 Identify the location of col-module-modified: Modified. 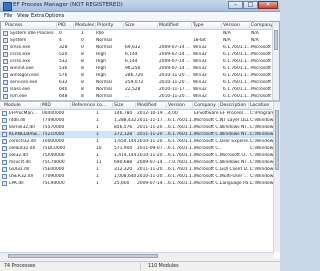
(146, 105).